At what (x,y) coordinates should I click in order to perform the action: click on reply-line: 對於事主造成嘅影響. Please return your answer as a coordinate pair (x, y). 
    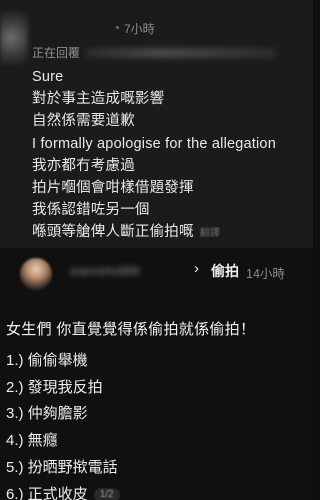
    Looking at the image, I should click on (98, 99).